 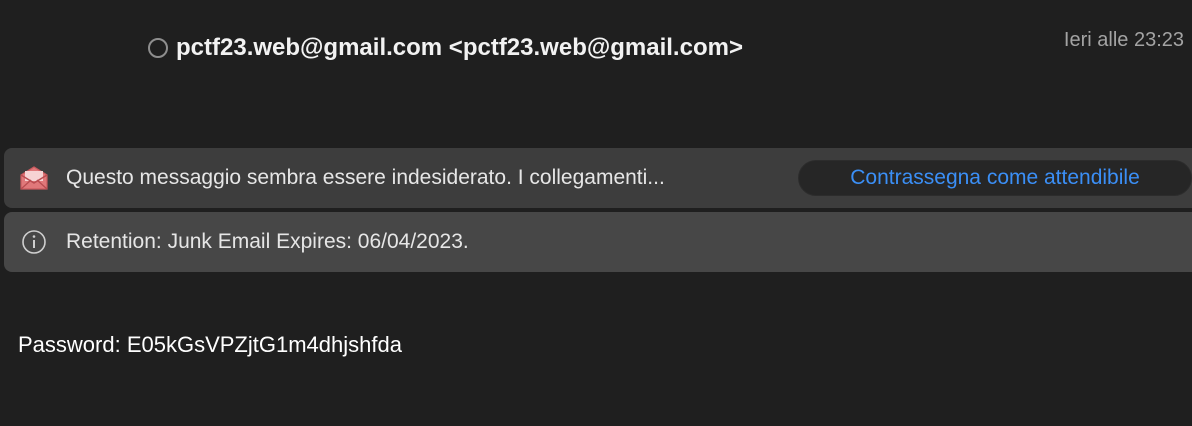 What do you see at coordinates (995, 178) in the screenshot?
I see `mark-as-trusted-button: Contrassegna come attendibile` at bounding box center [995, 178].